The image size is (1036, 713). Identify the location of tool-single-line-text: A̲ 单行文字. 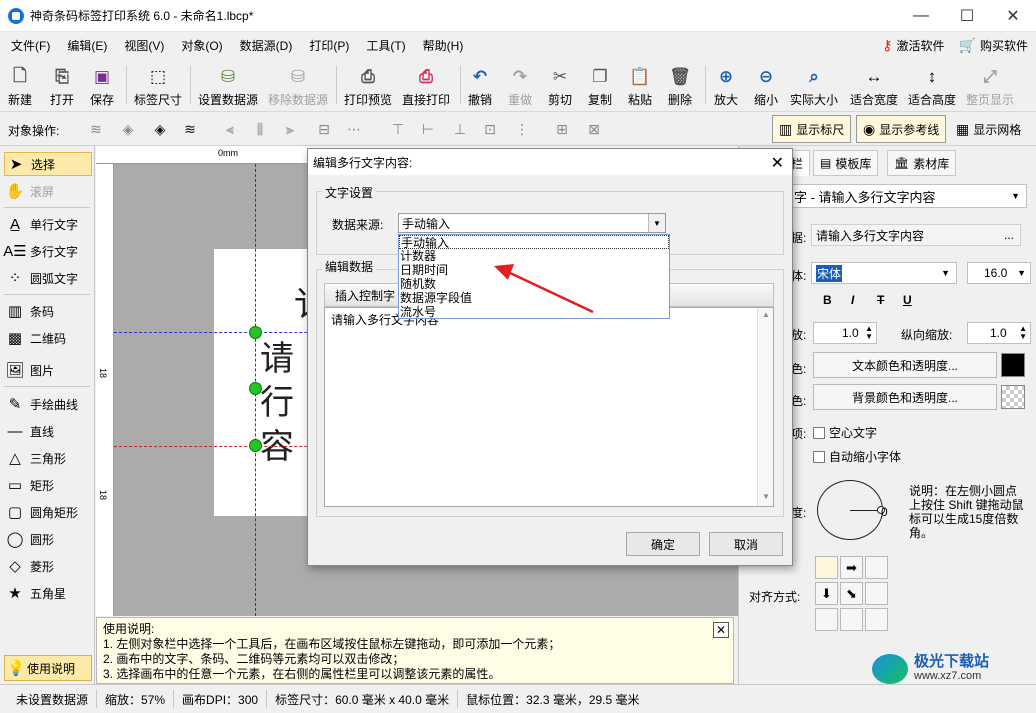
(48, 224).